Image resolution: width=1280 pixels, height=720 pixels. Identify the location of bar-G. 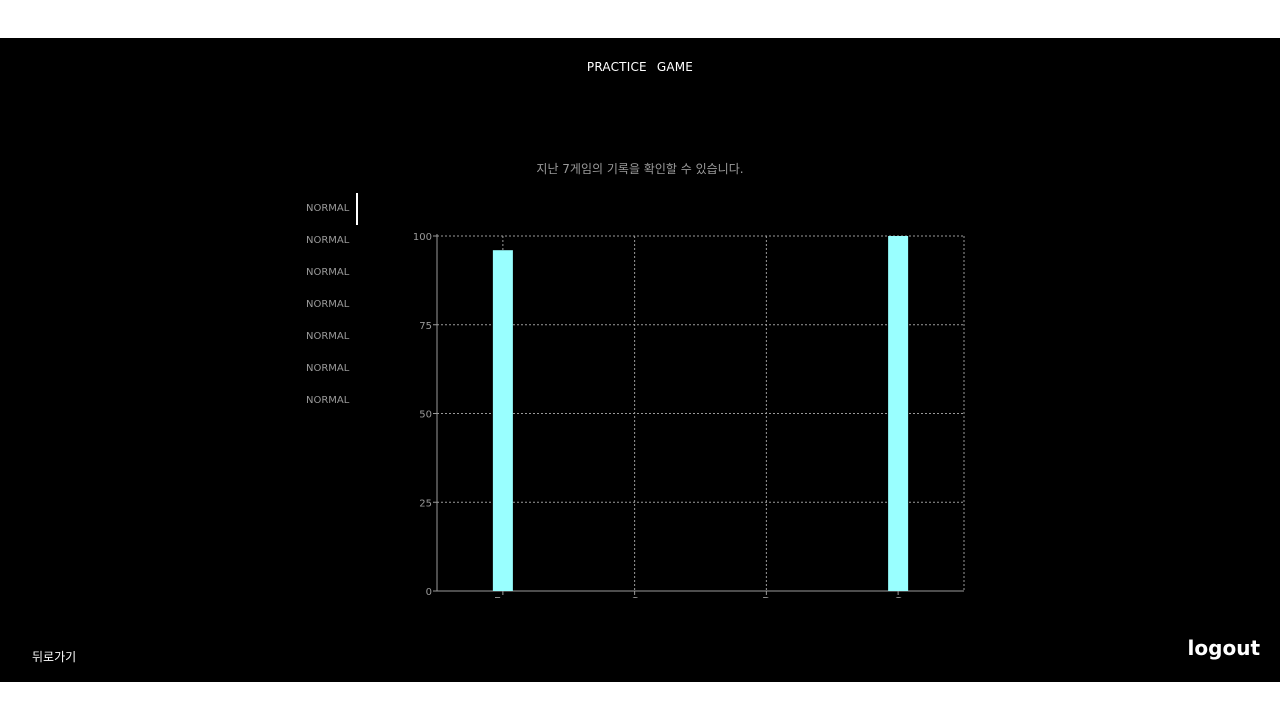
(898, 413).